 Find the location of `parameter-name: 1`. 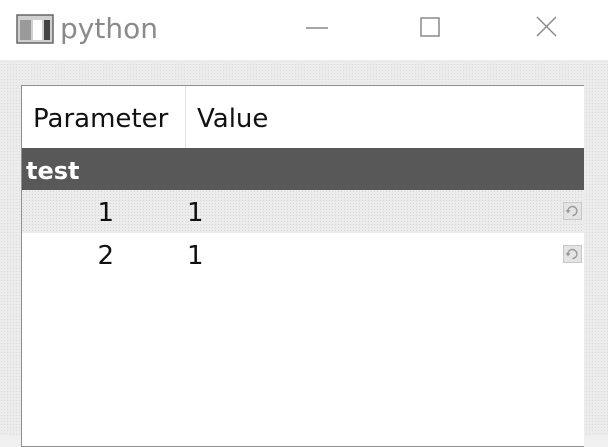

parameter-name: 1 is located at coordinates (105, 213).